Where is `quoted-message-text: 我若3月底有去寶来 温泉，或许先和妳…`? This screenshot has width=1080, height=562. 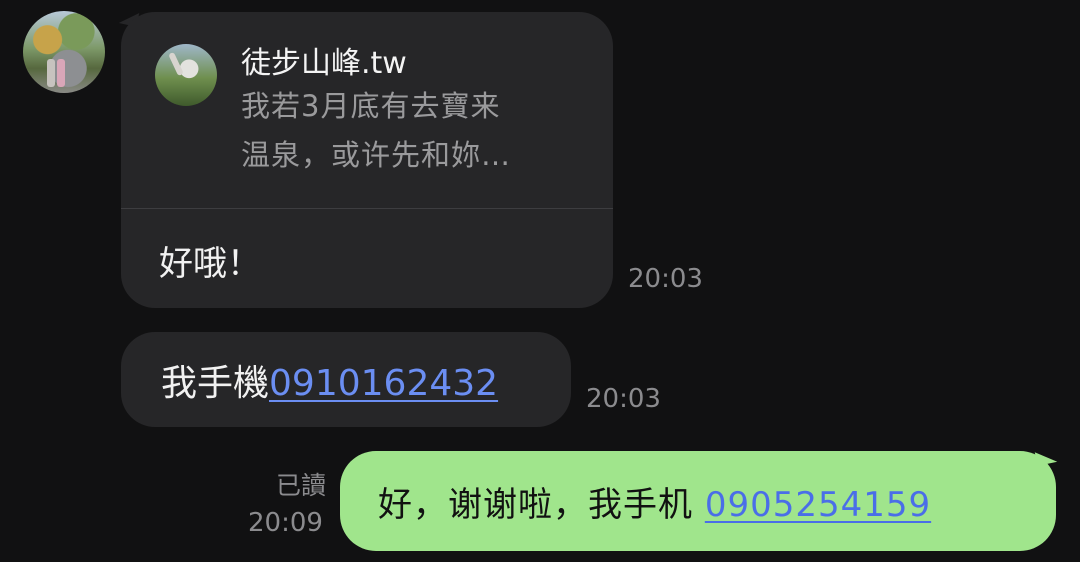
quoted-message-text: 我若3月底有去寶来 温泉，或许先和妳… is located at coordinates (376, 130).